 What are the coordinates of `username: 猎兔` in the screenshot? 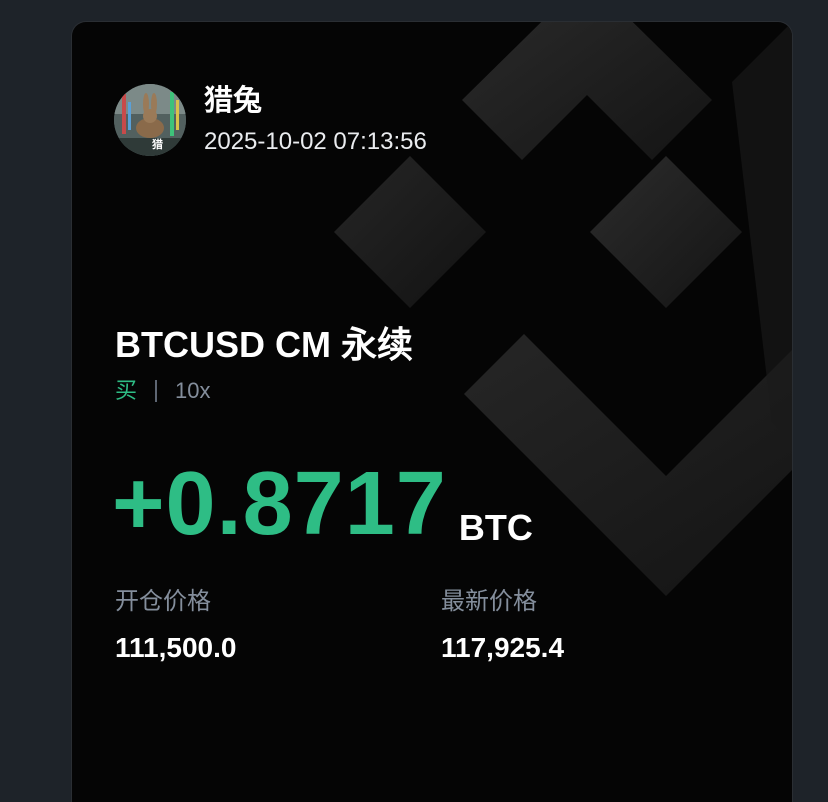 It's located at (315, 101).